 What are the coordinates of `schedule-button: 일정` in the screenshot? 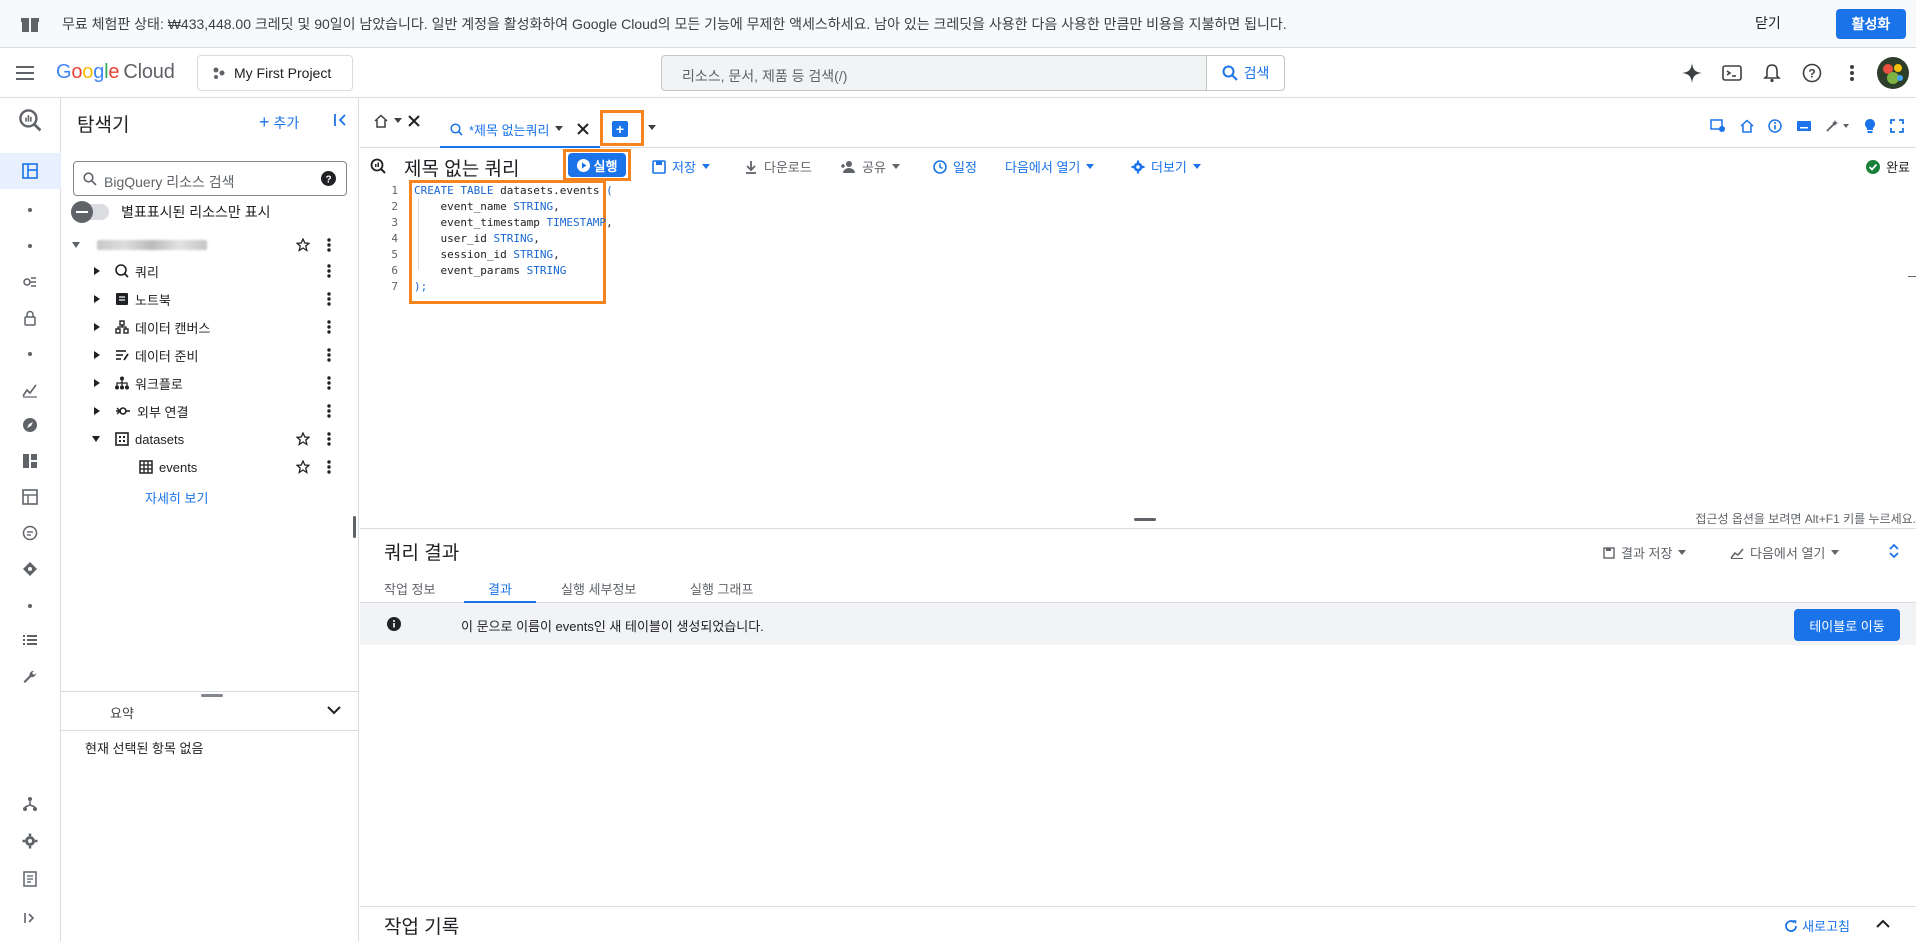 It's located at (955, 166).